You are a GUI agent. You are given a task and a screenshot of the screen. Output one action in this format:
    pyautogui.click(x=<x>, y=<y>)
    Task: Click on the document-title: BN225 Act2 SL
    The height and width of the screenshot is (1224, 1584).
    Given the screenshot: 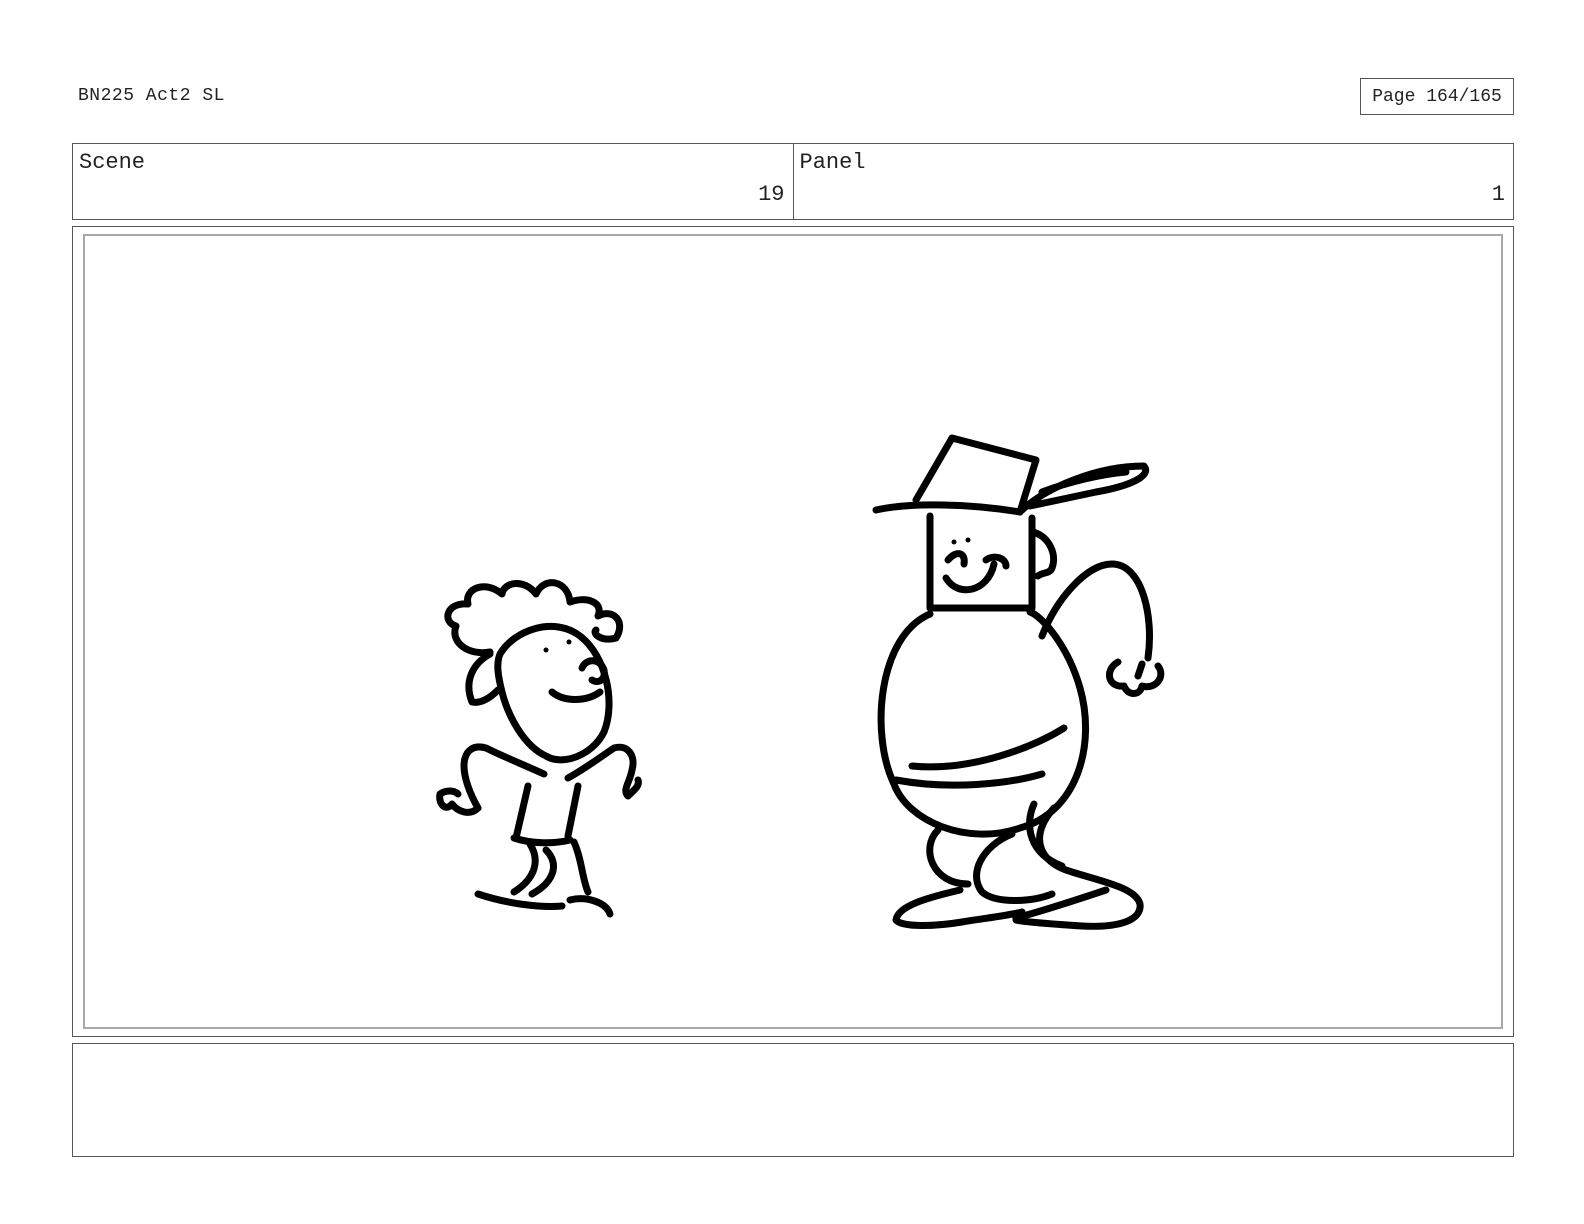 What is the action you would take?
    pyautogui.click(x=151, y=96)
    